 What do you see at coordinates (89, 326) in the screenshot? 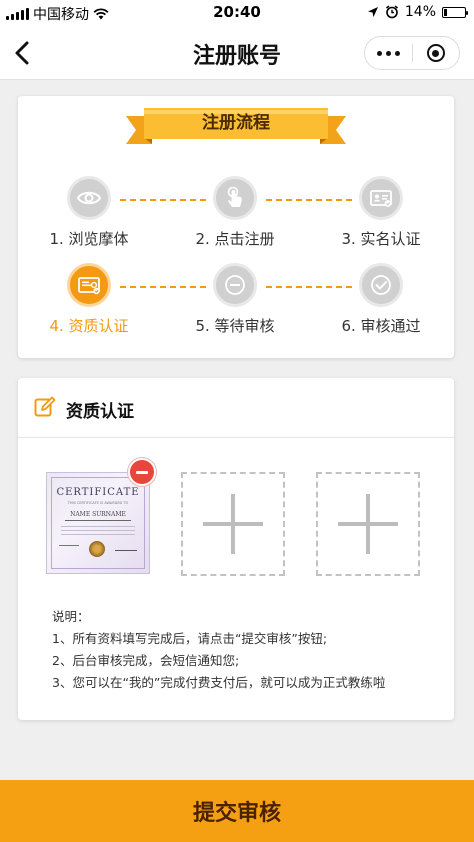
I see `step-label: 4. 资质认证` at bounding box center [89, 326].